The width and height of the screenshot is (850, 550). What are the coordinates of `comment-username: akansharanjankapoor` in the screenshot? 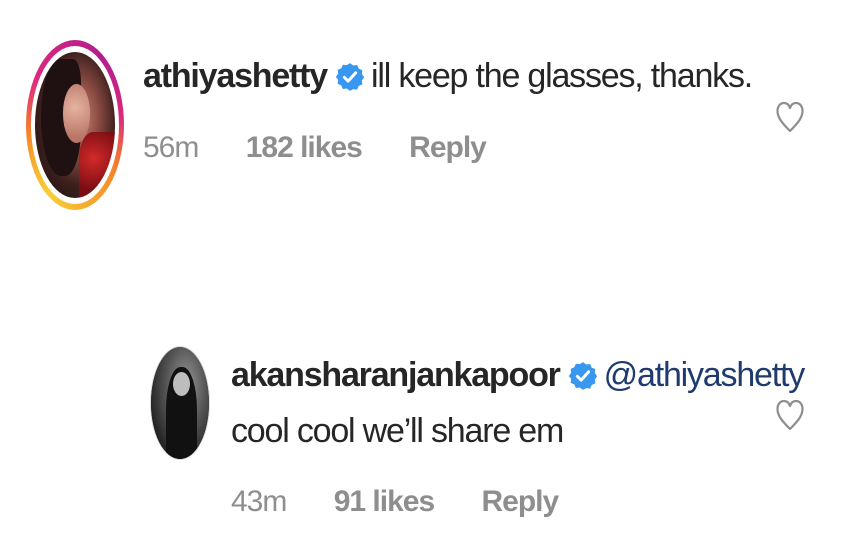 It's located at (396, 375).